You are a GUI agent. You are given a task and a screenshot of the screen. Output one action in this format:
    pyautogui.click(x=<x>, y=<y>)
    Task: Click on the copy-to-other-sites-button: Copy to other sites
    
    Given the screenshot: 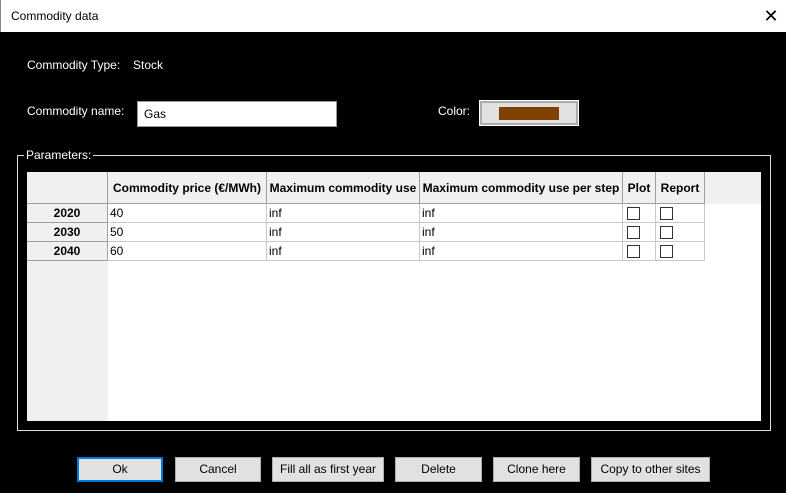 What is the action you would take?
    pyautogui.click(x=650, y=469)
    